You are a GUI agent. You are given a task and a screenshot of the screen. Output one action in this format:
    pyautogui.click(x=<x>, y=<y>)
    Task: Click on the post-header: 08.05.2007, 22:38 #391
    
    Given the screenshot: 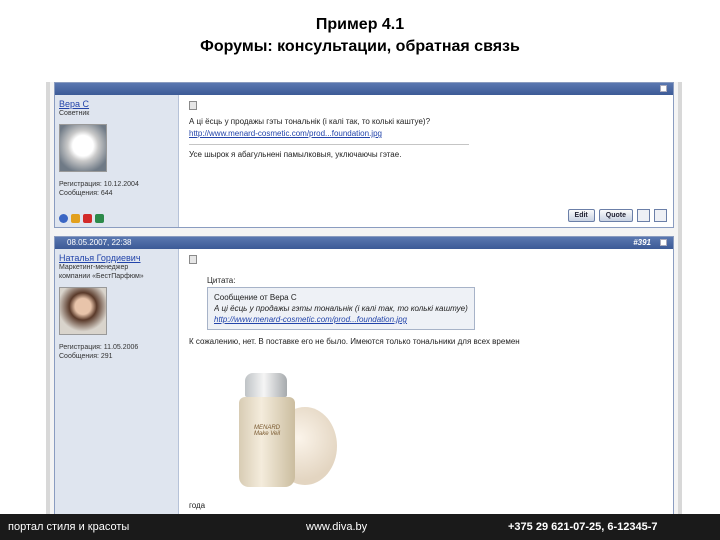 What is the action you would take?
    pyautogui.click(x=364, y=243)
    